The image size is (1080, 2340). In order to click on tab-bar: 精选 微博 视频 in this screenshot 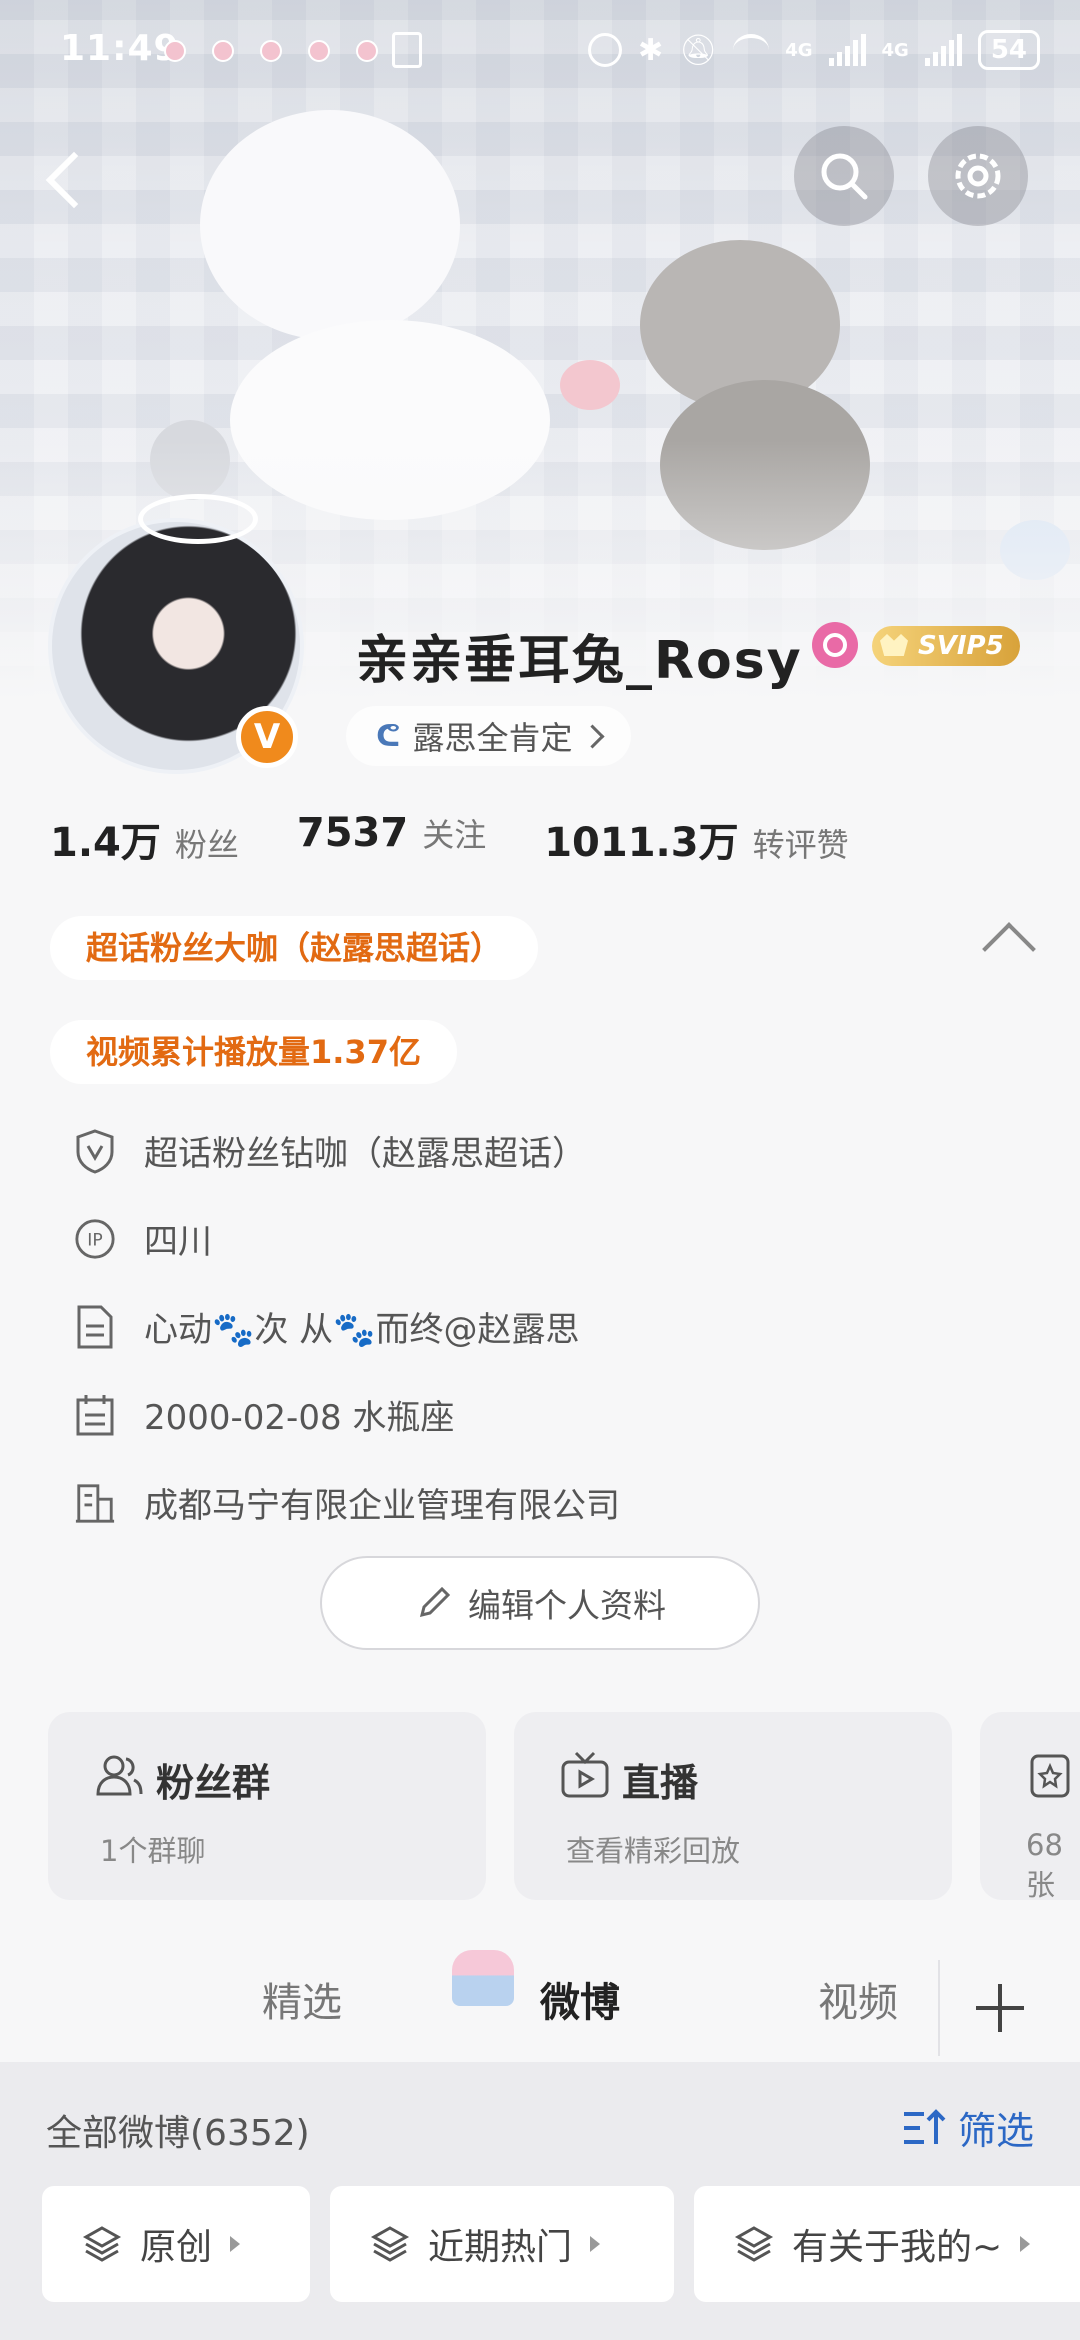, I will do `click(540, 2010)`.